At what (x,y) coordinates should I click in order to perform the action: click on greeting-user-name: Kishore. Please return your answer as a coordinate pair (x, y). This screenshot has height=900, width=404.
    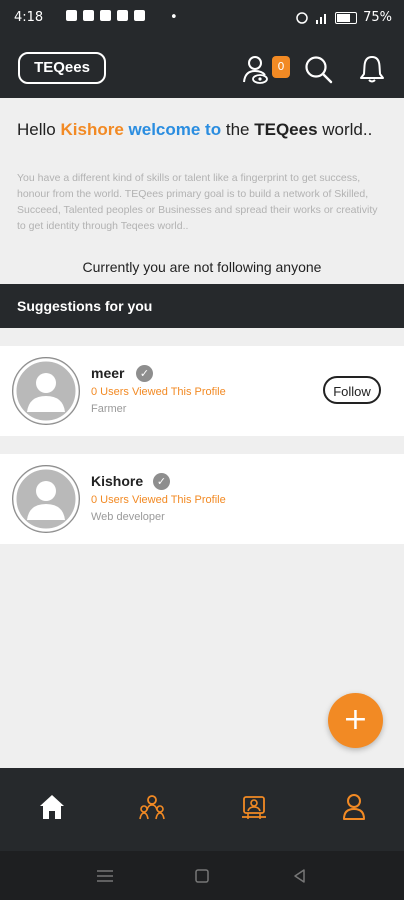
    Looking at the image, I should click on (92, 129).